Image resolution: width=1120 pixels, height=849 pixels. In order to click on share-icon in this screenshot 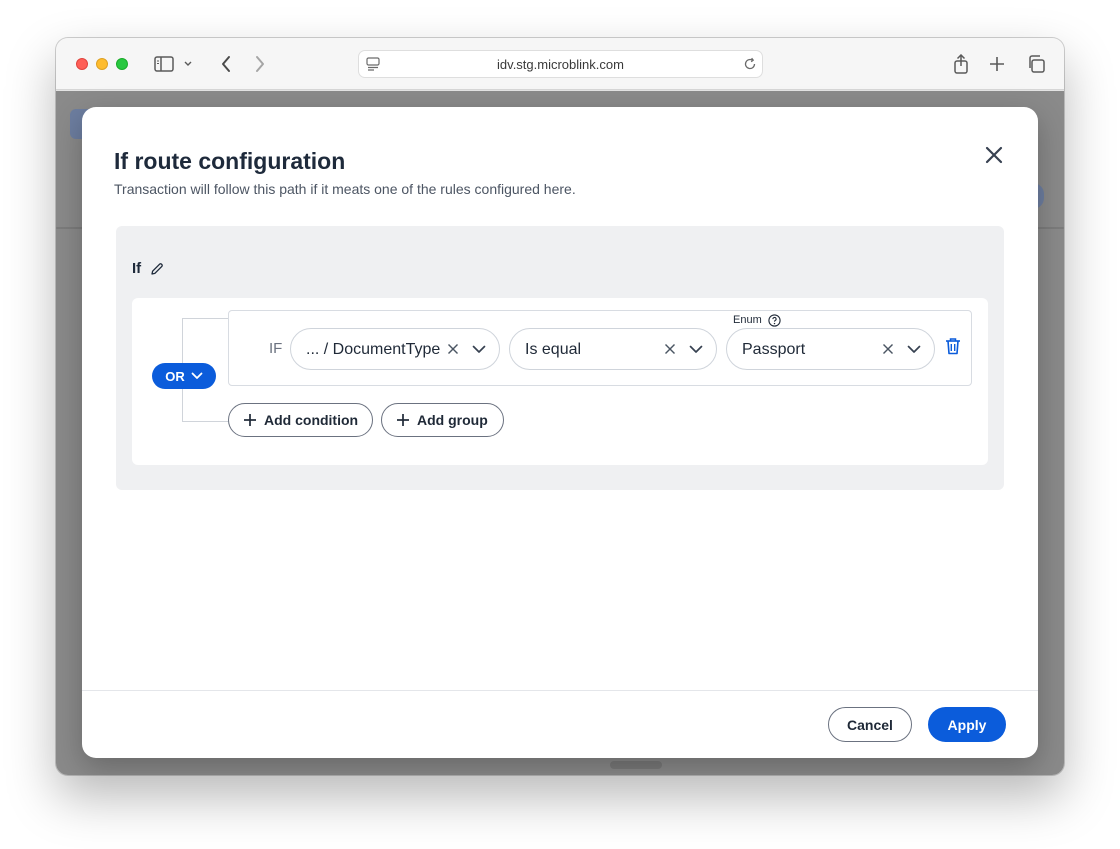, I will do `click(961, 64)`.